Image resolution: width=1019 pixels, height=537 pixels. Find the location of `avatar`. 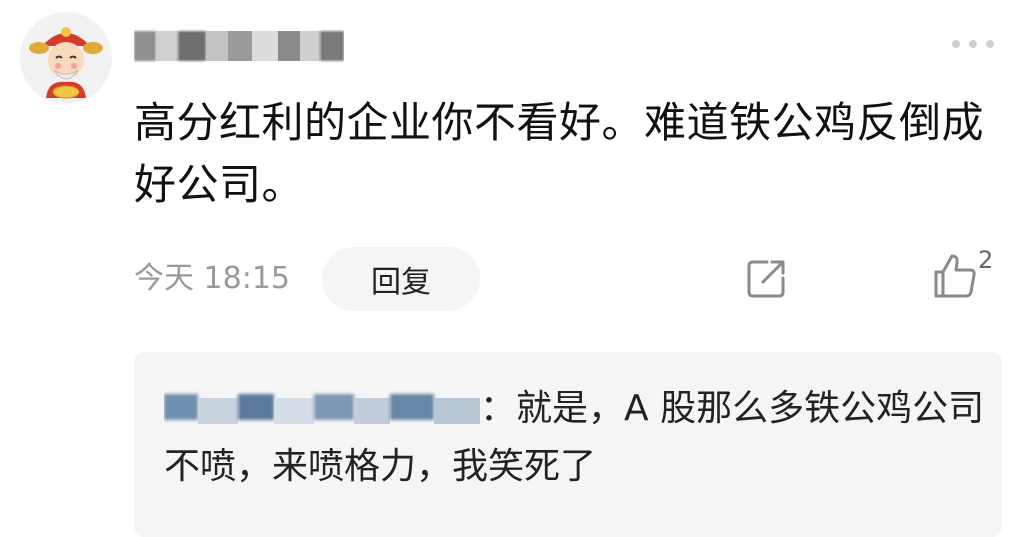

avatar is located at coordinates (66, 58).